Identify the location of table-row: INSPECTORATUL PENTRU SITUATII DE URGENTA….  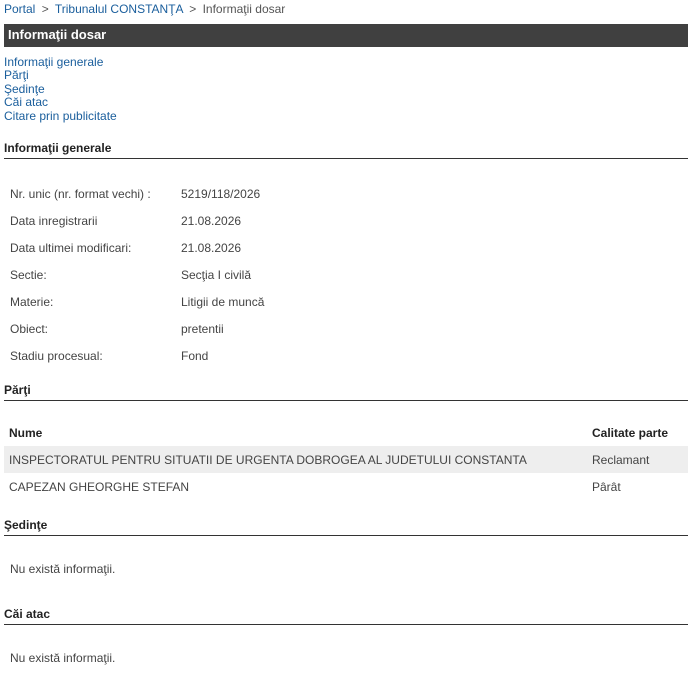
(346, 459).